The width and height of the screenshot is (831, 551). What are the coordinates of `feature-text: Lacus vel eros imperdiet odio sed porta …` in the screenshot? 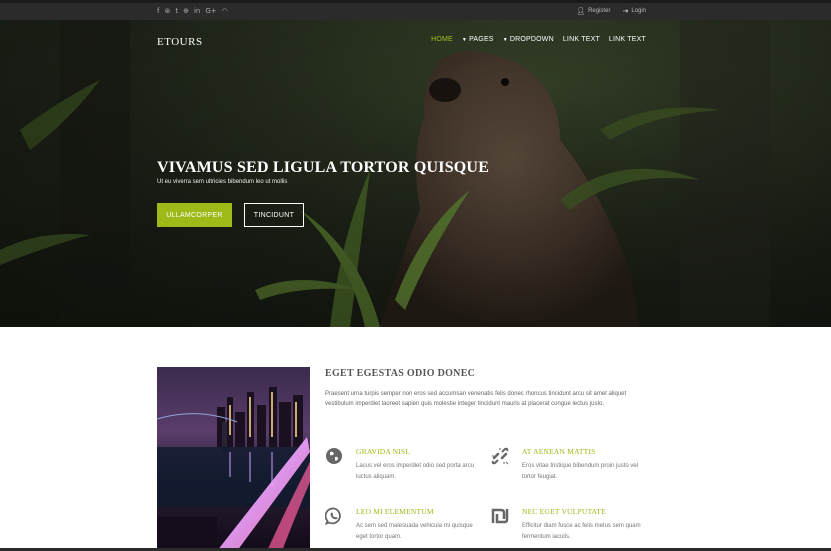 It's located at (415, 471).